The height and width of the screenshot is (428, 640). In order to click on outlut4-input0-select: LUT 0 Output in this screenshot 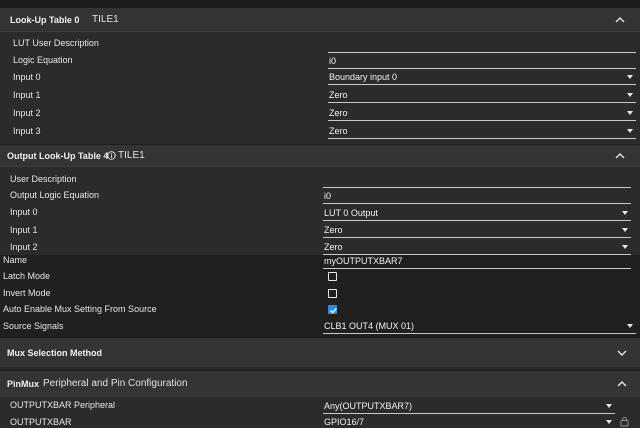, I will do `click(477, 213)`.